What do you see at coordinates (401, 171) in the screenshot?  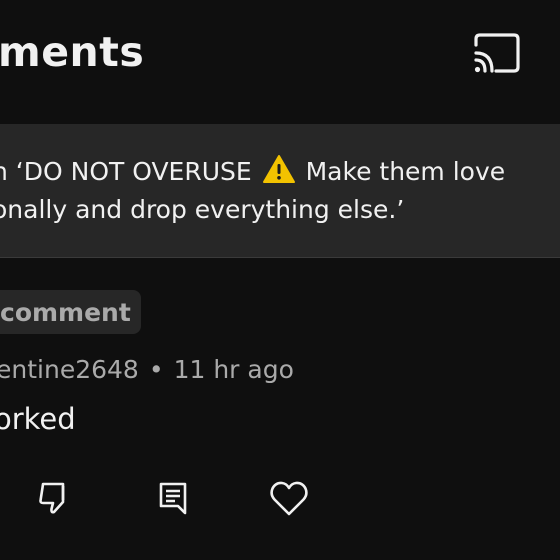 I see `banner-text-end: Make them love` at bounding box center [401, 171].